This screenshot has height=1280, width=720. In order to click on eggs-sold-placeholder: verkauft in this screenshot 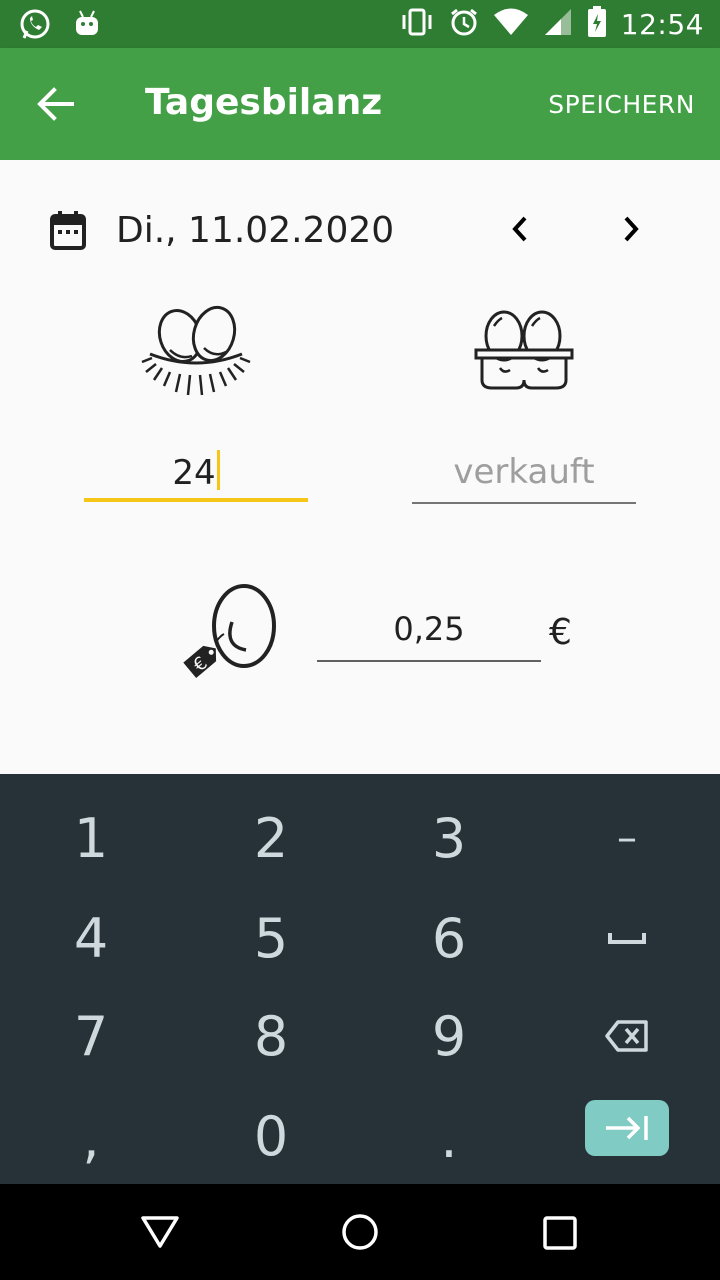, I will do `click(524, 472)`.